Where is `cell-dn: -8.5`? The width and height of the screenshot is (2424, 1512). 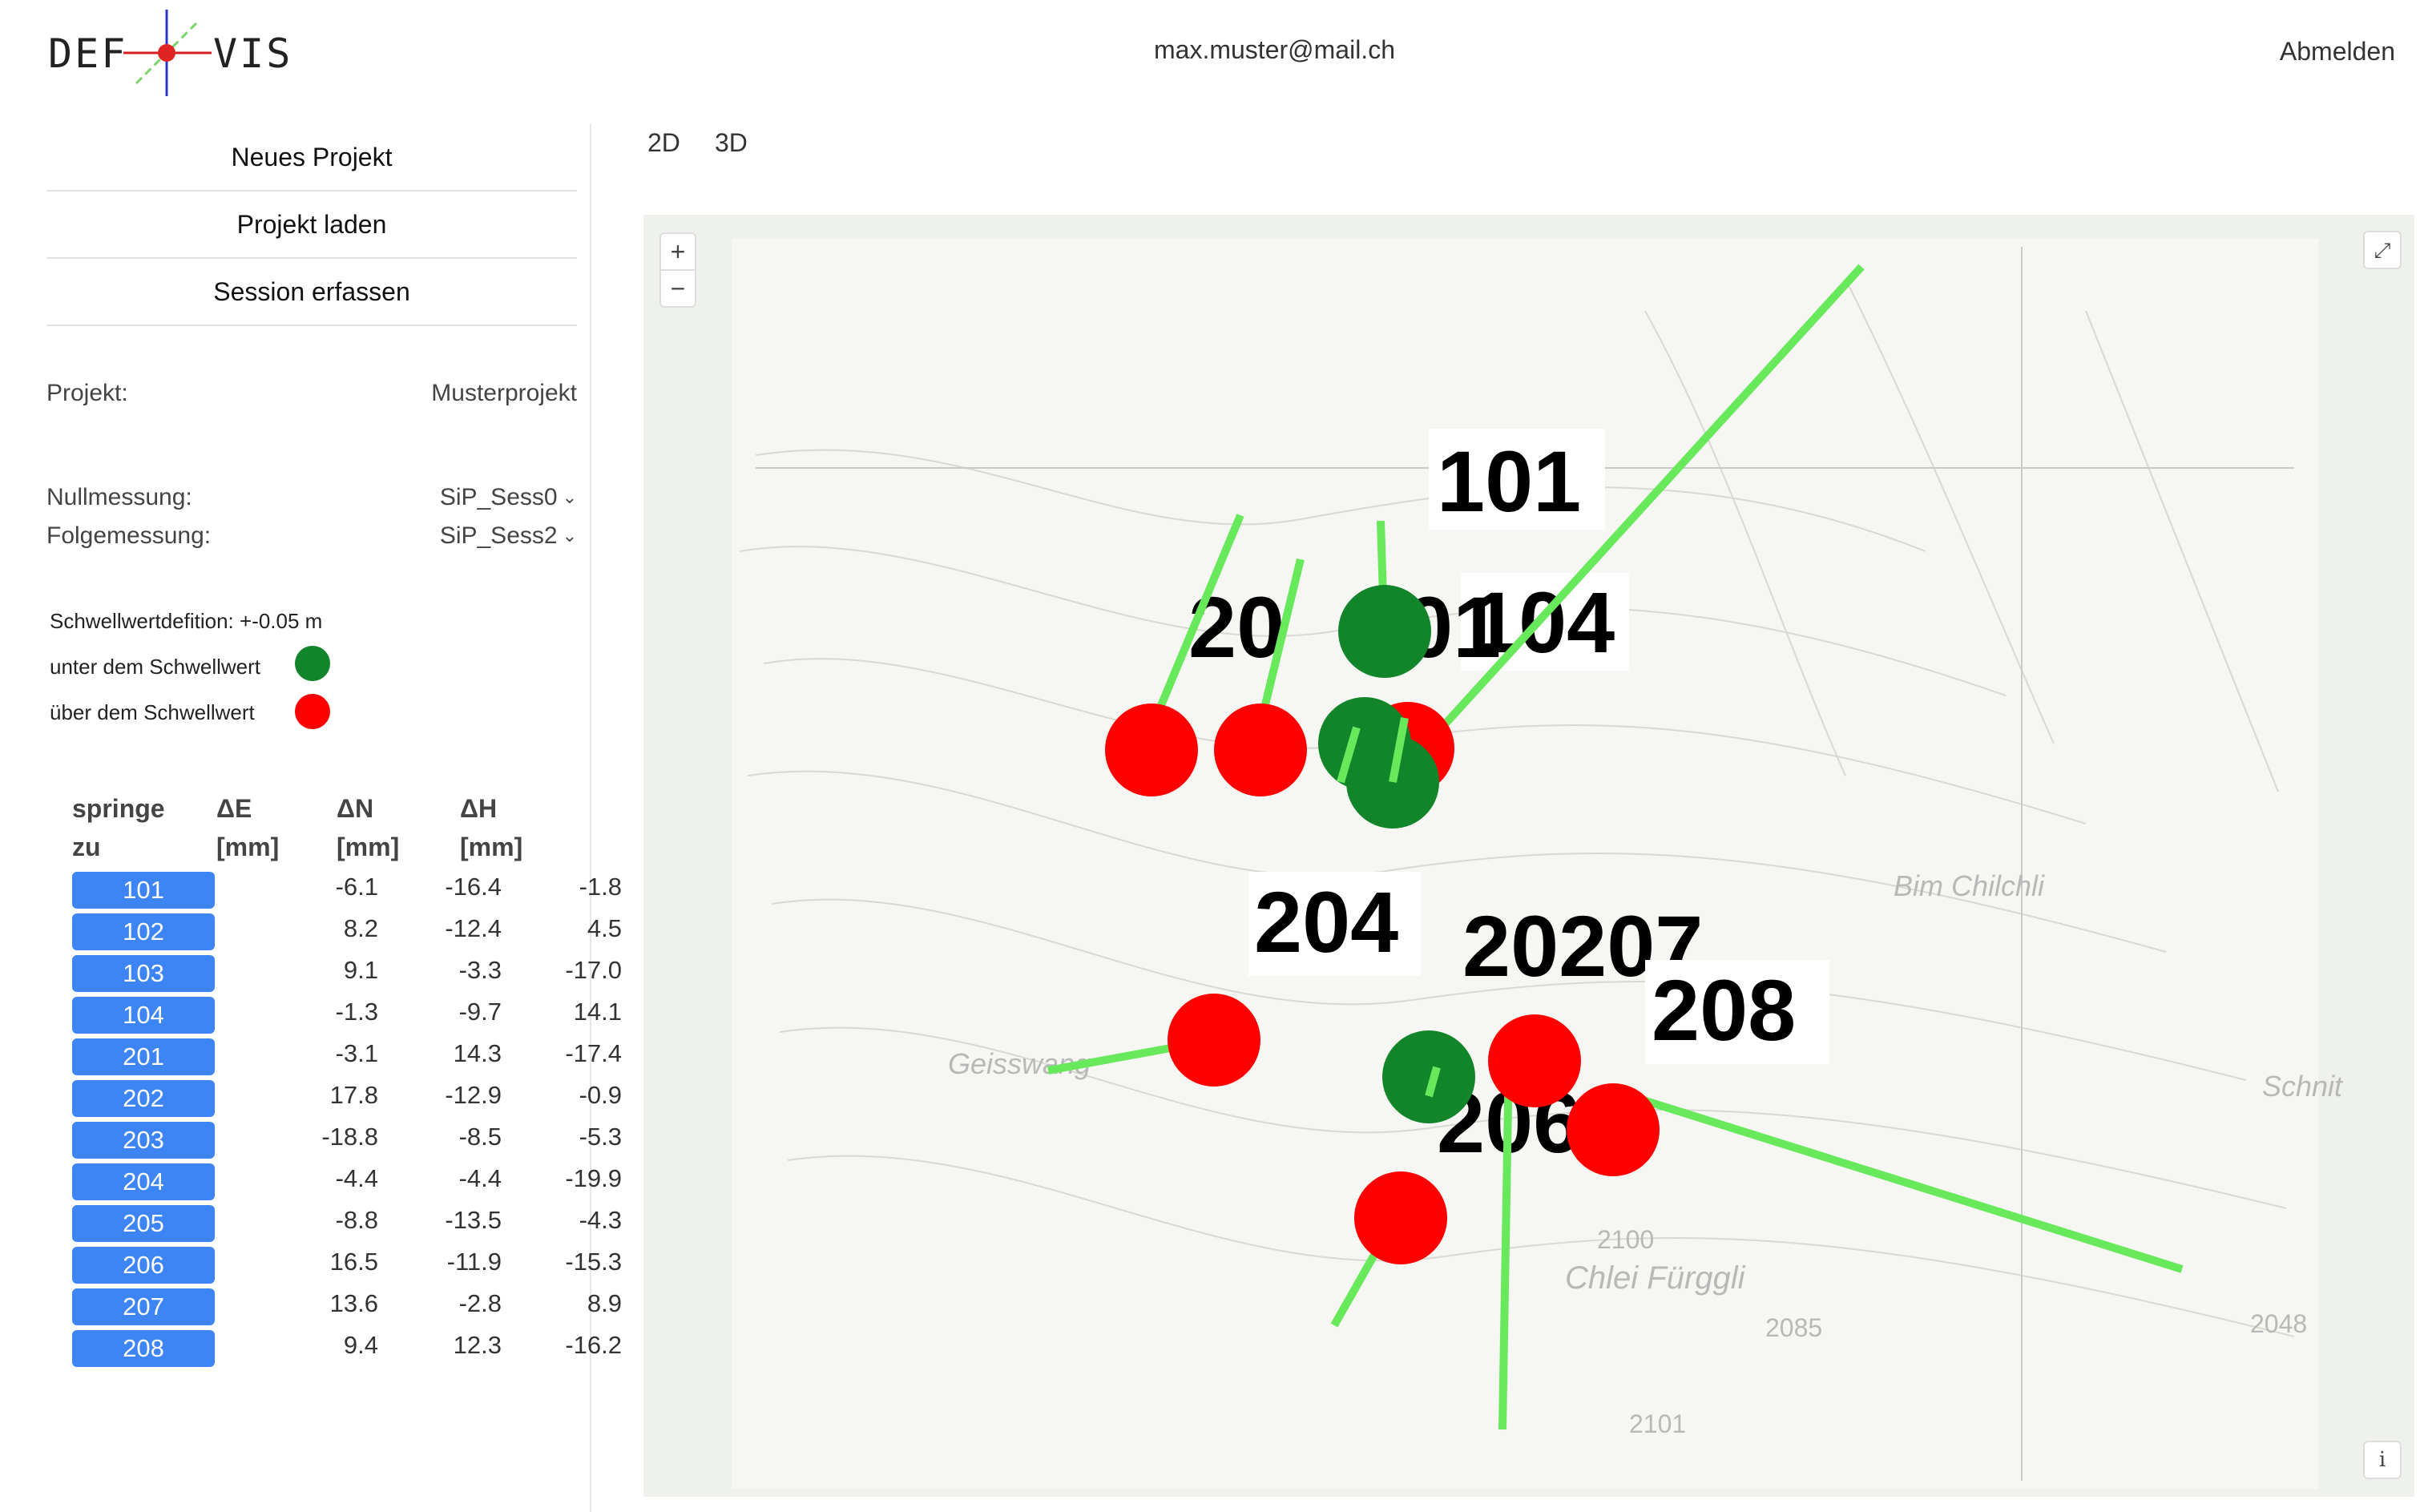 cell-dn: -8.5 is located at coordinates (480, 1137).